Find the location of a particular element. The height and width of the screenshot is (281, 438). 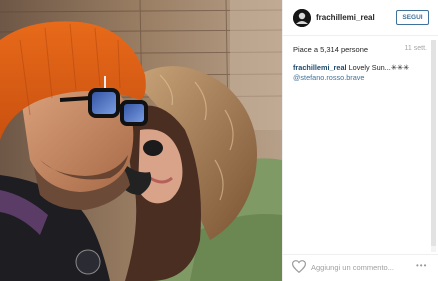

more-options-icon: ••• is located at coordinates (421, 265).